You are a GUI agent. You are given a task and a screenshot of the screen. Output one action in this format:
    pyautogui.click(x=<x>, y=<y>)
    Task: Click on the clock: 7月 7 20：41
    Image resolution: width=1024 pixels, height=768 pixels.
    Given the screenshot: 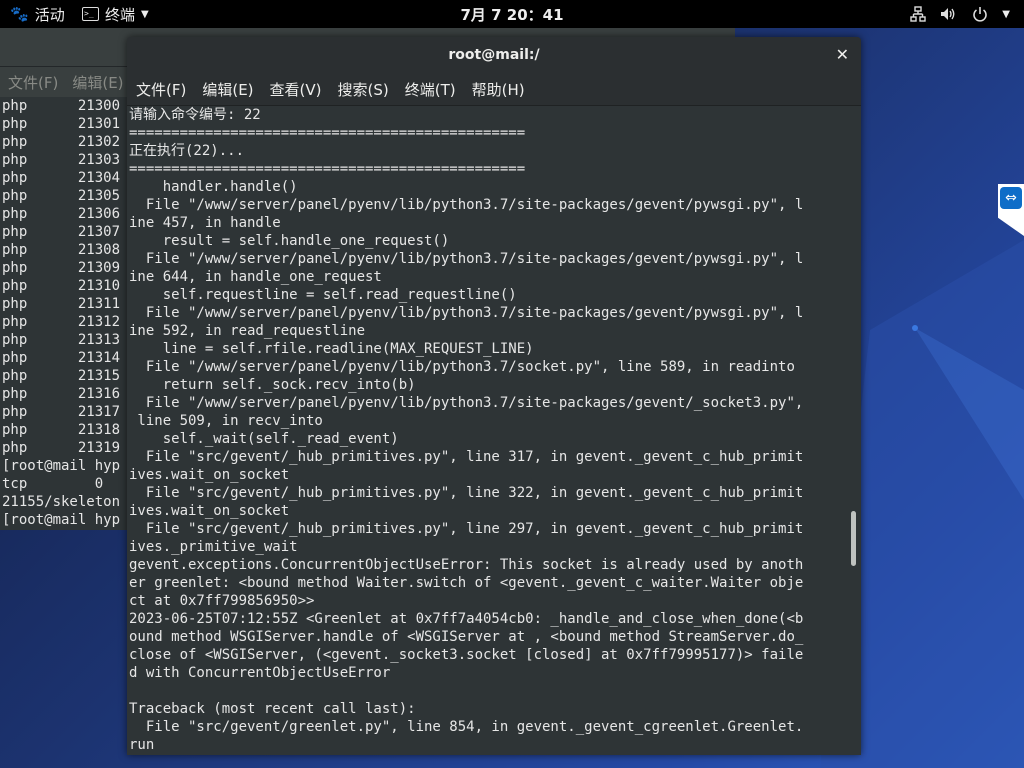 What is the action you would take?
    pyautogui.click(x=511, y=14)
    